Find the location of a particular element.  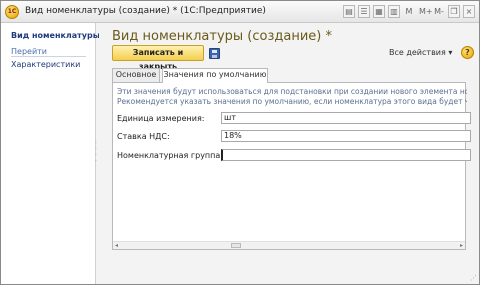

nav-goto-header: Перейти is located at coordinates (29, 51).